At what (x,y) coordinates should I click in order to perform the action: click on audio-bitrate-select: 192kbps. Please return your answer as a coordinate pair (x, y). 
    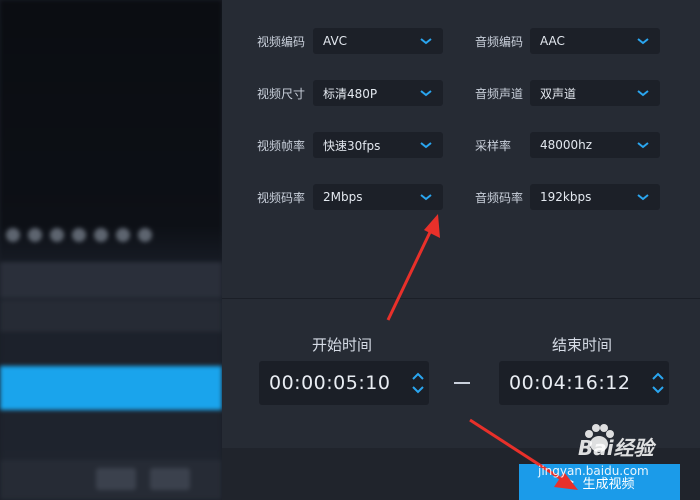
    Looking at the image, I should click on (595, 197).